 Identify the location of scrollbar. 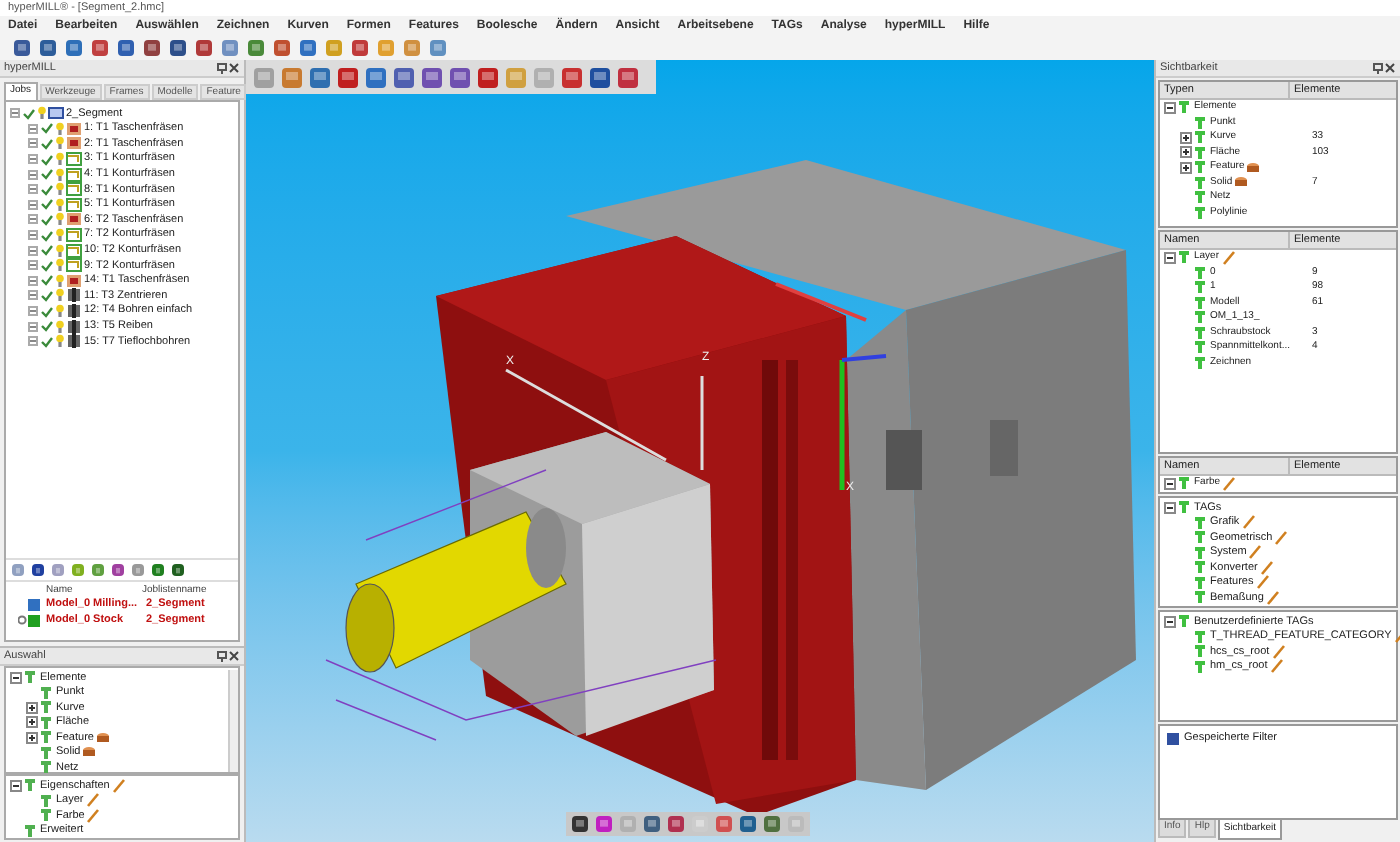
(233, 721).